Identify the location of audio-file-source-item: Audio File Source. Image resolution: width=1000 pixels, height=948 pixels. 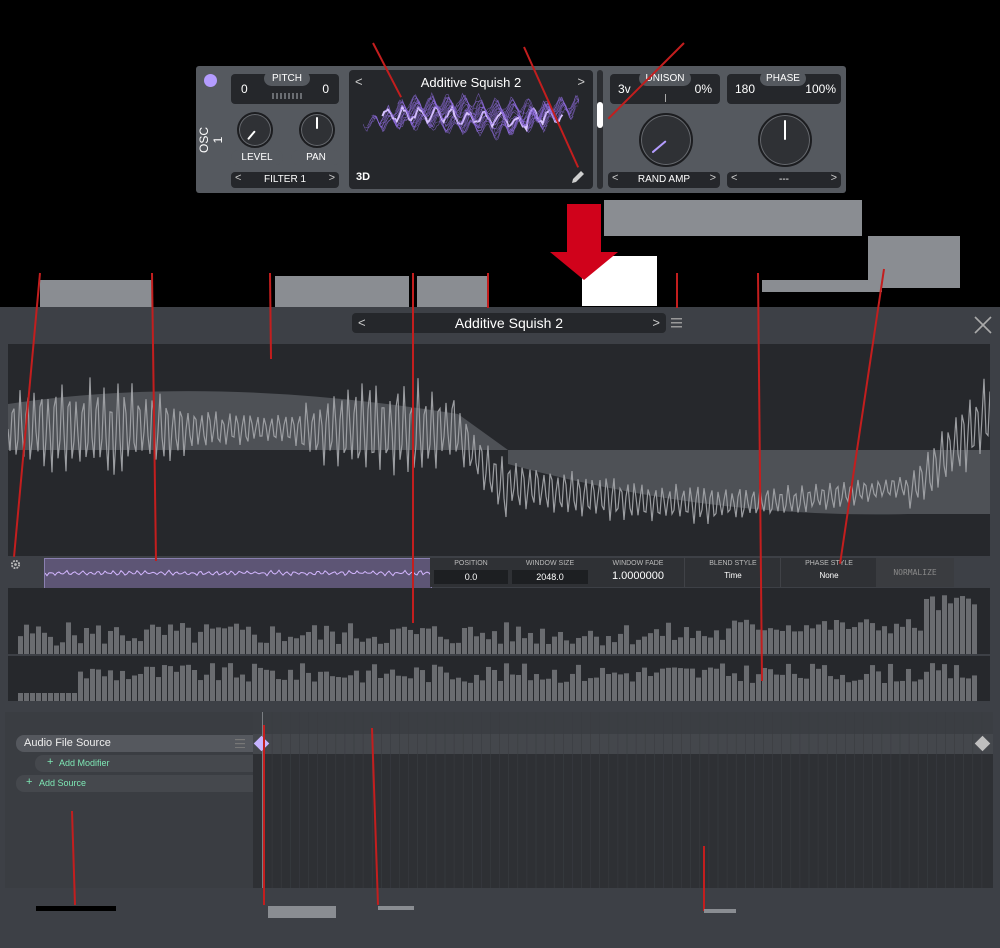
(134, 743).